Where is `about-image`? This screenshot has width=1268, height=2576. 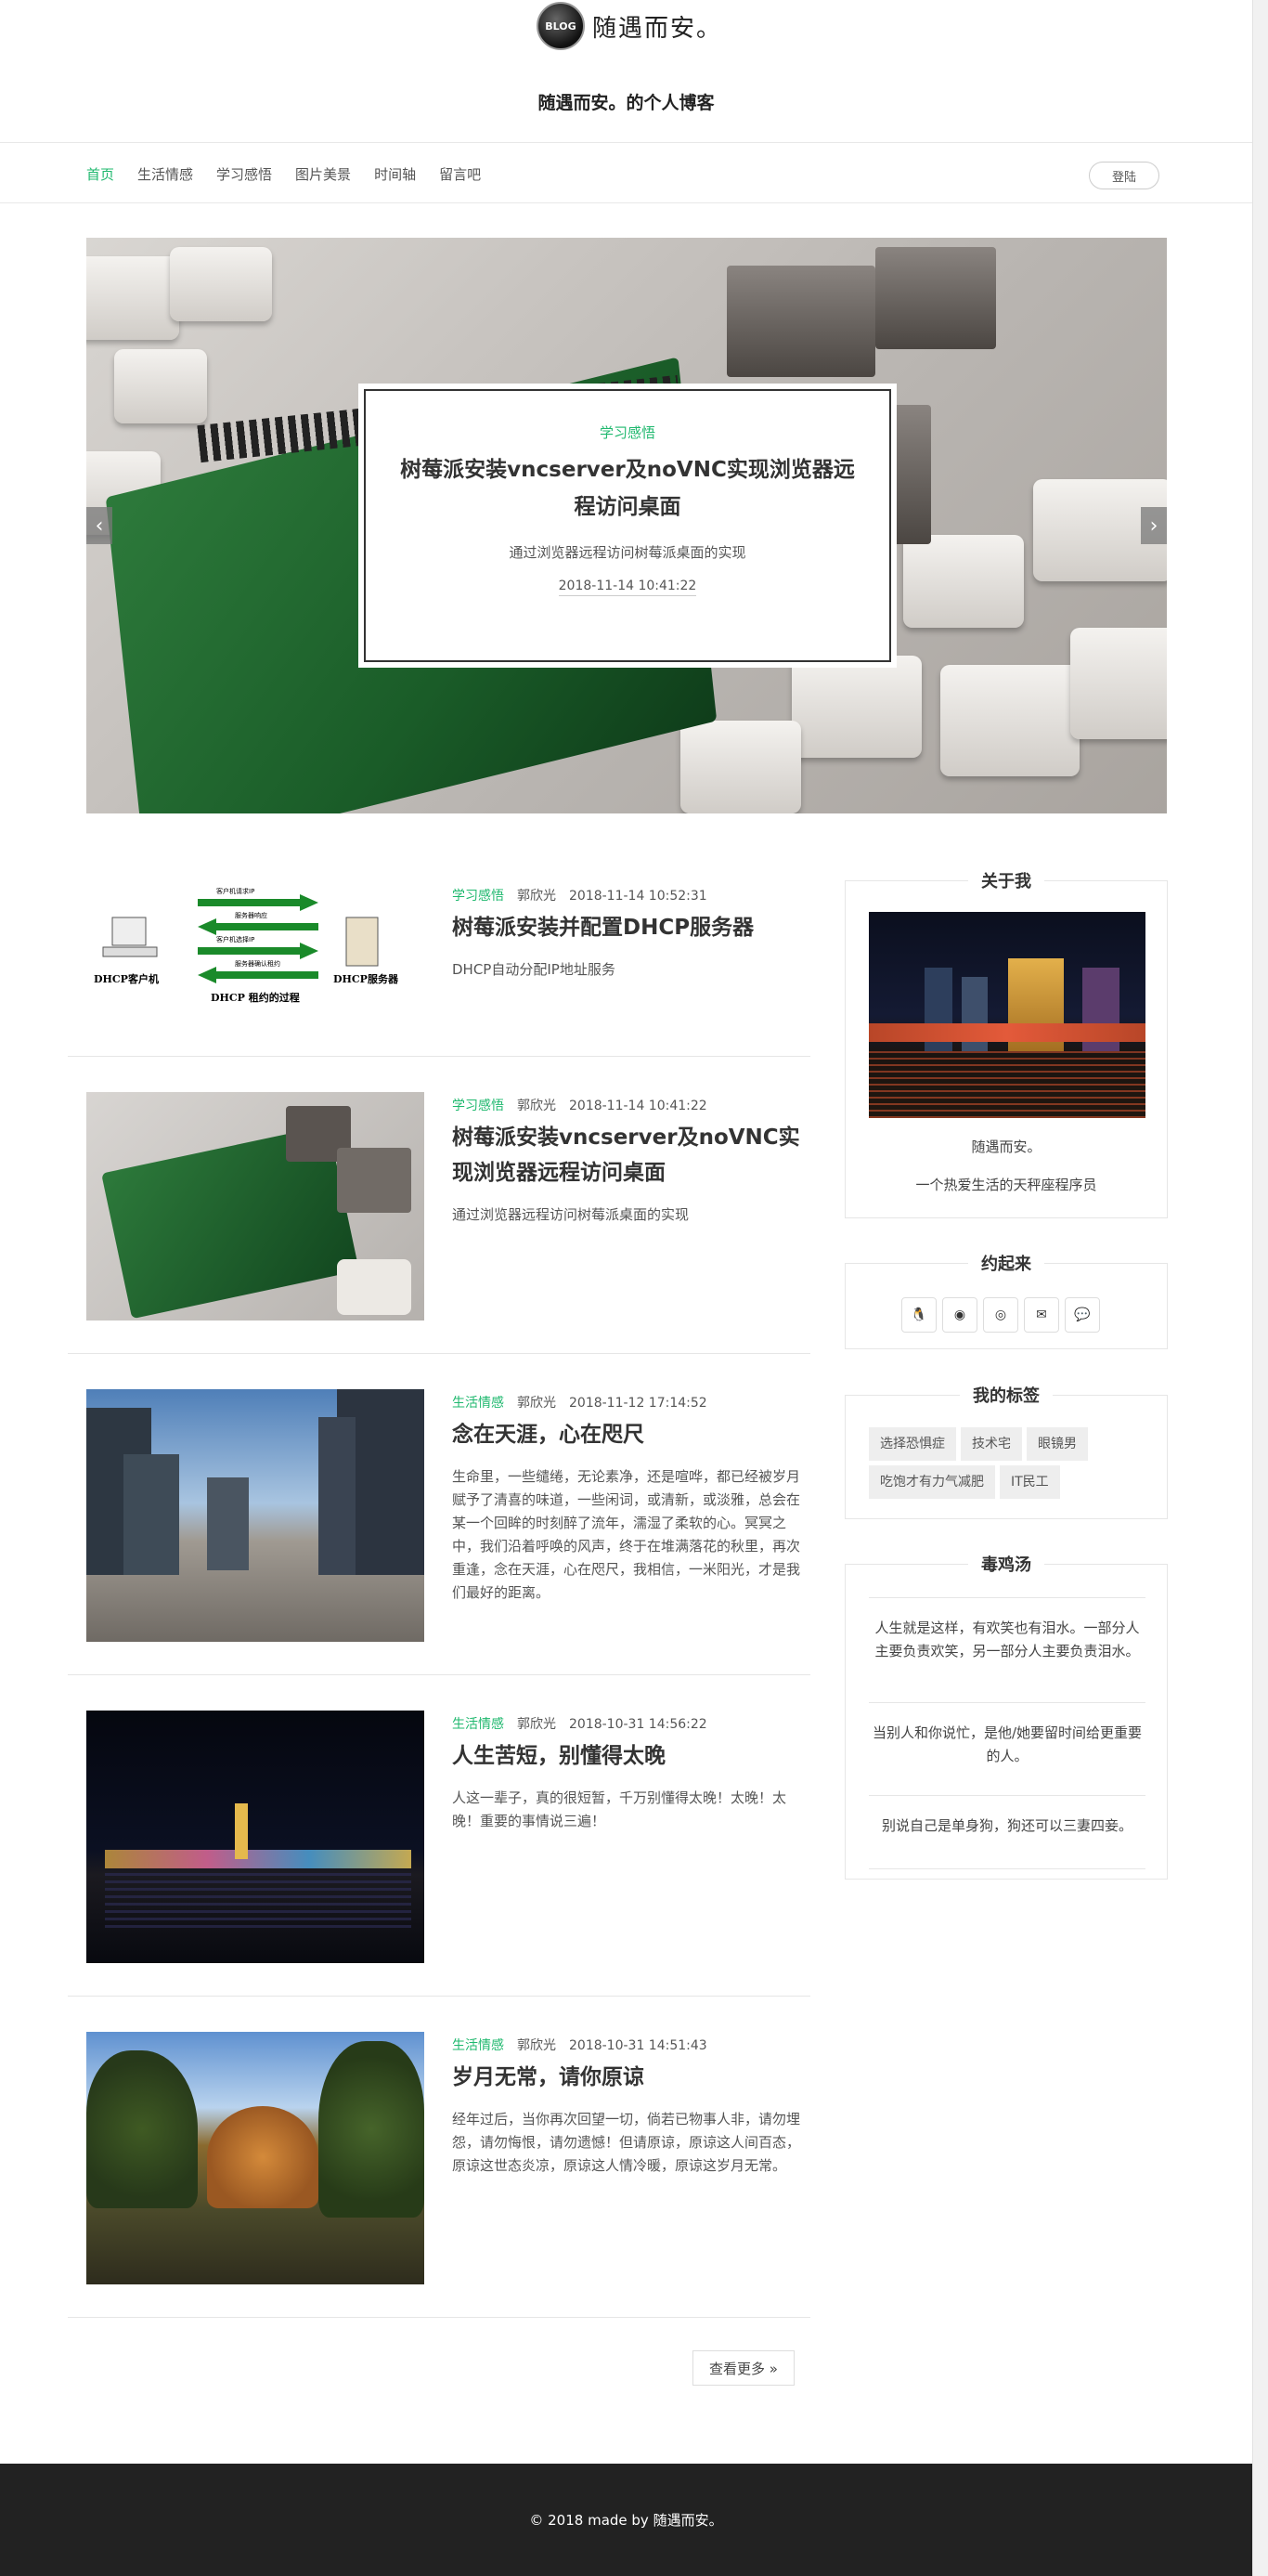 about-image is located at coordinates (1007, 1015).